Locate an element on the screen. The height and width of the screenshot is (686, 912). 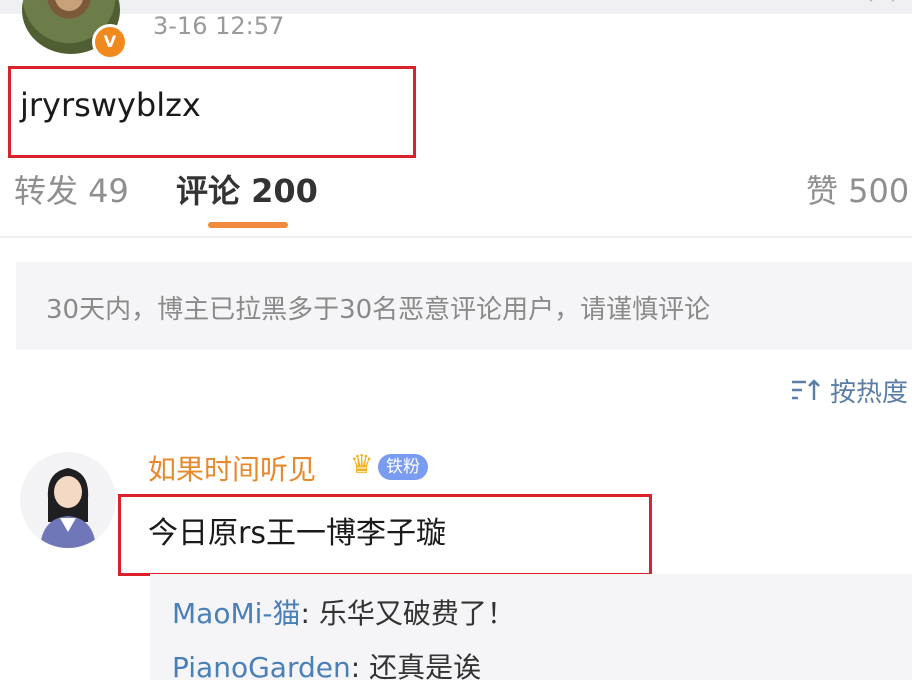
reply-text: 乐华又破费了！ is located at coordinates (416, 613).